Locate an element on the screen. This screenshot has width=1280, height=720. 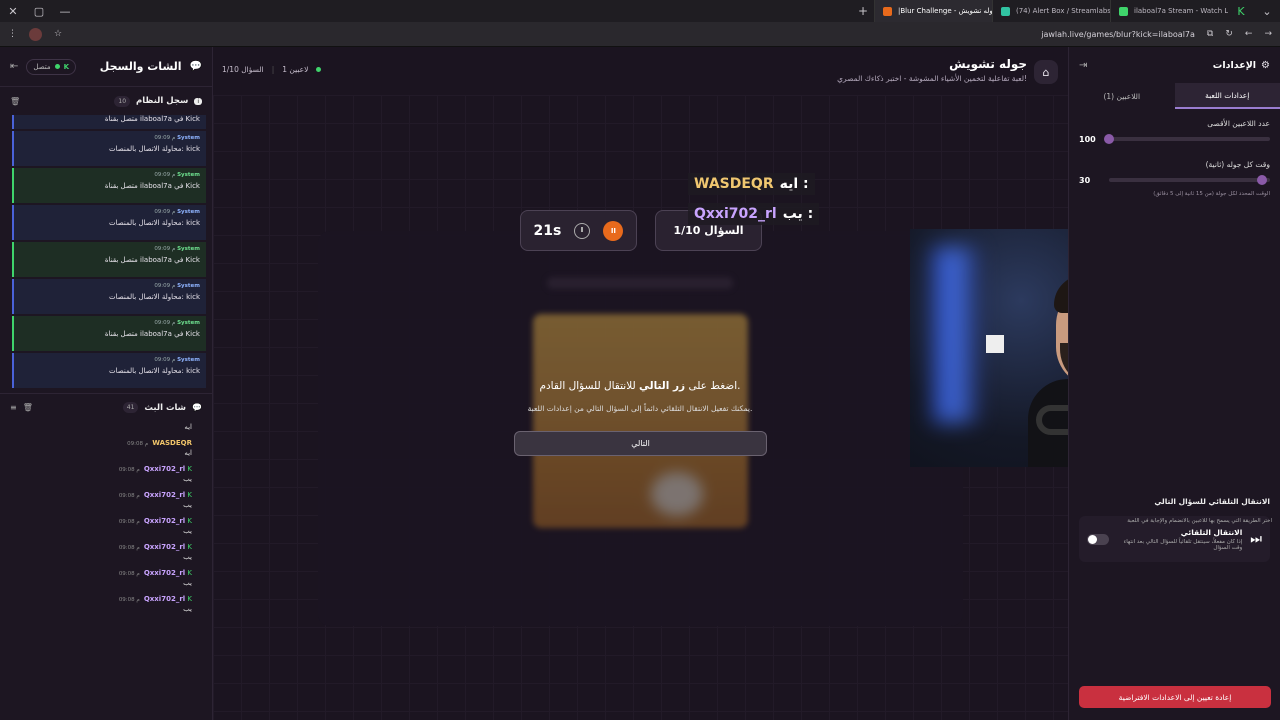
list-item: متصل بقناة ilaboal7a في Kick is located at coordinates (109, 122).